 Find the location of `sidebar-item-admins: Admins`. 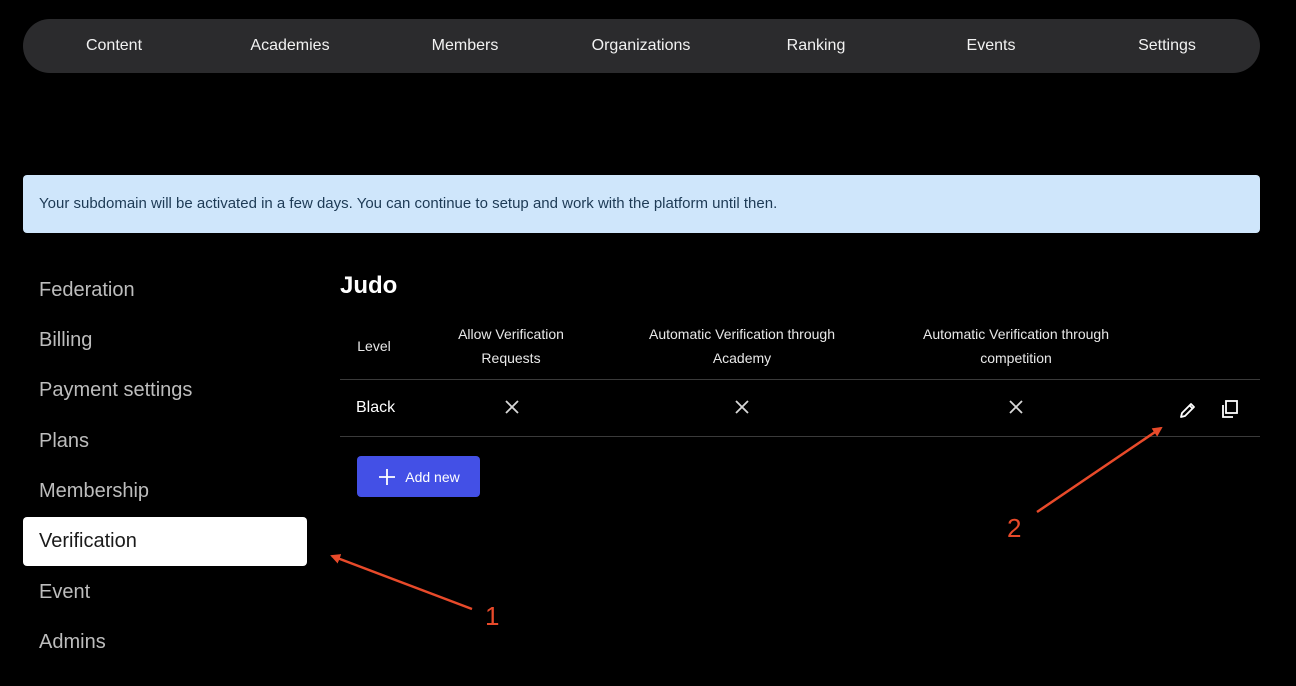

sidebar-item-admins: Admins is located at coordinates (165, 642).